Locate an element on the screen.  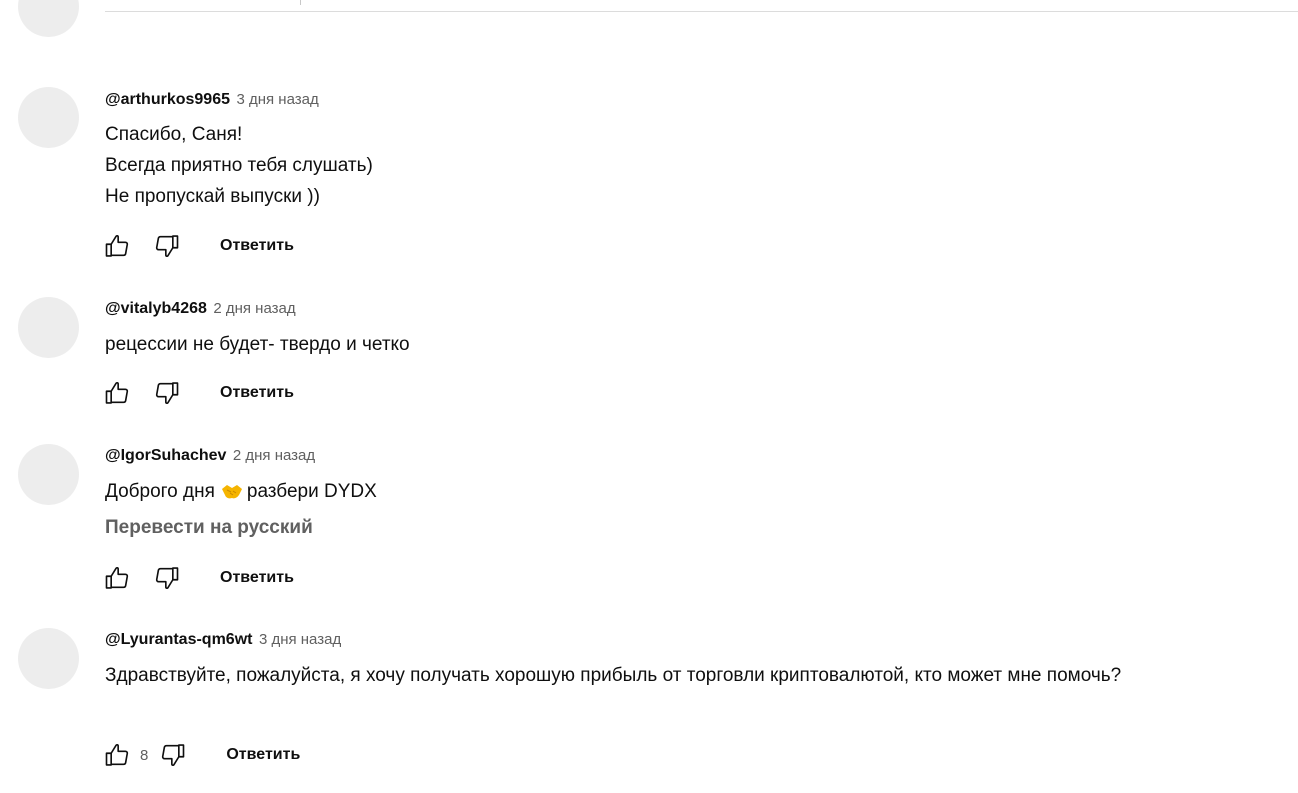
comment-author: @IgorSuhachev is located at coordinates (165, 455).